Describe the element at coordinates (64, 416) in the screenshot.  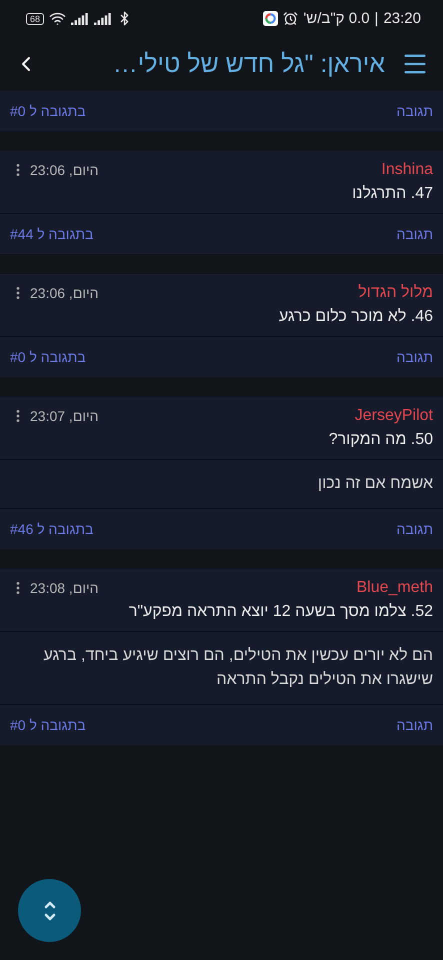
I see `comment-time: היום, 23:07` at that location.